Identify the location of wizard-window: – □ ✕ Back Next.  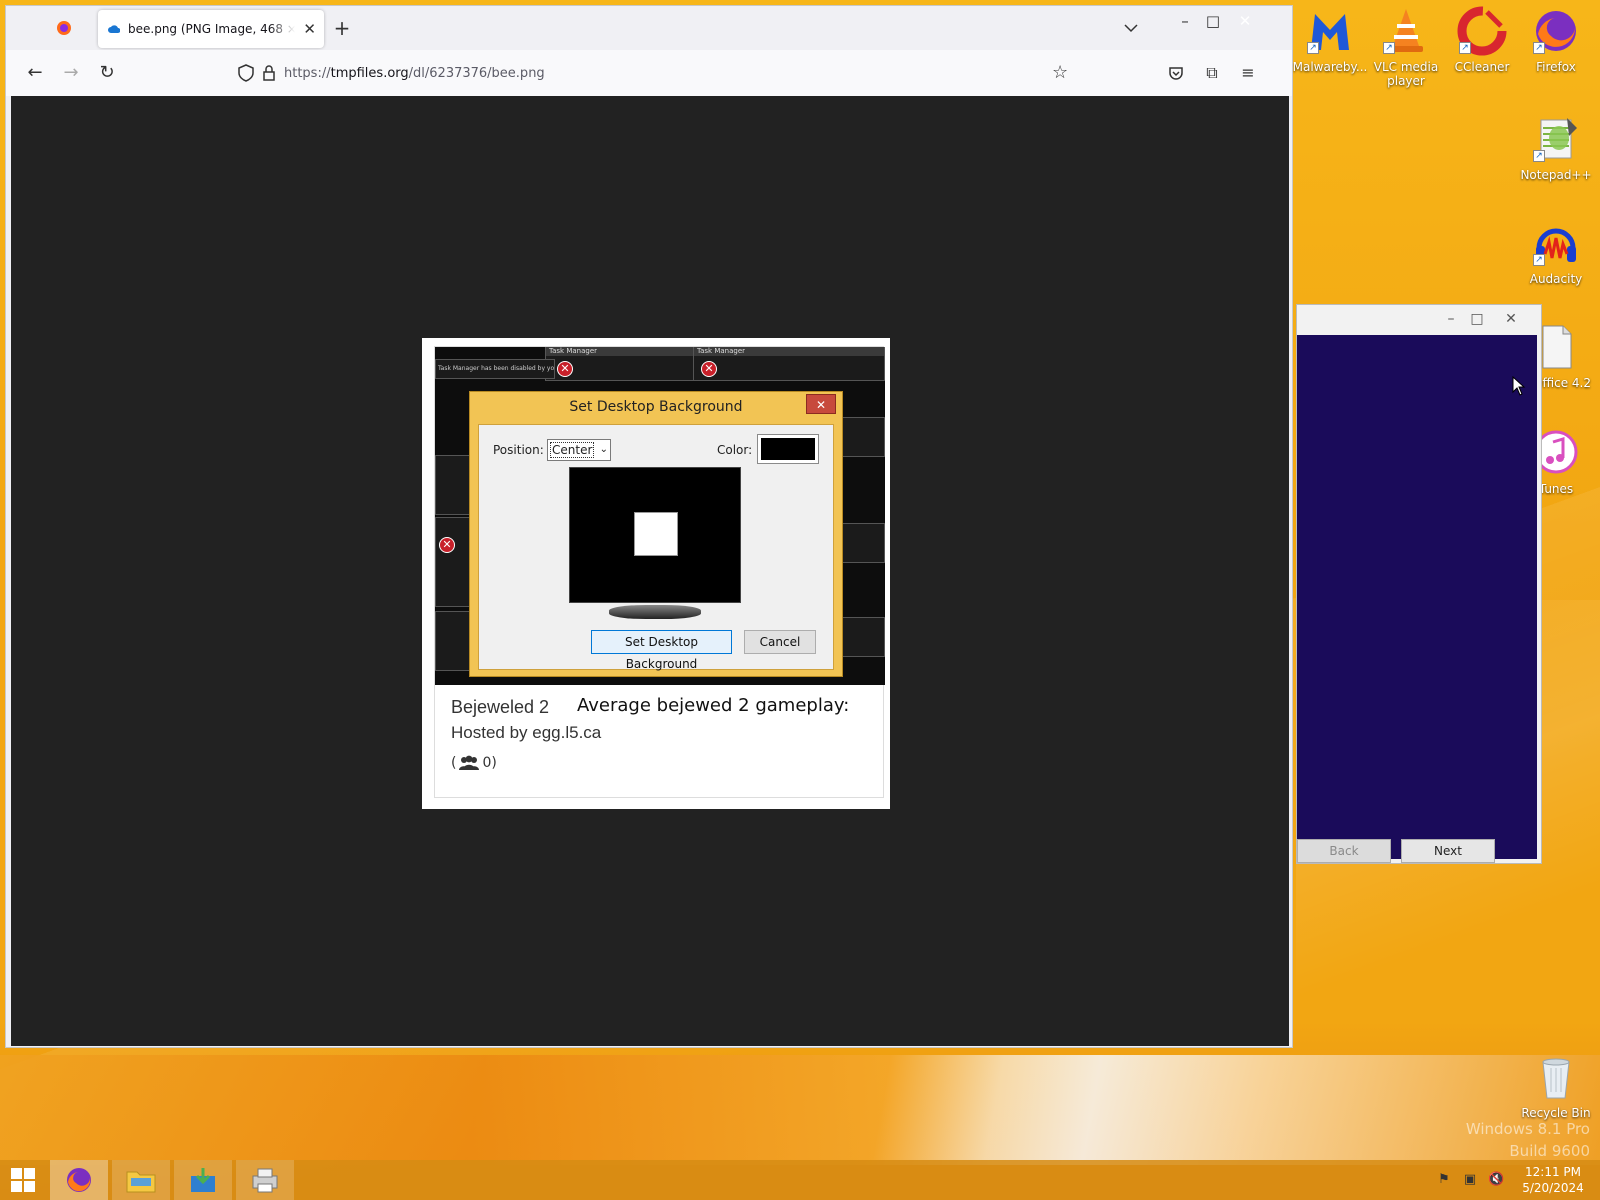
(1419, 584).